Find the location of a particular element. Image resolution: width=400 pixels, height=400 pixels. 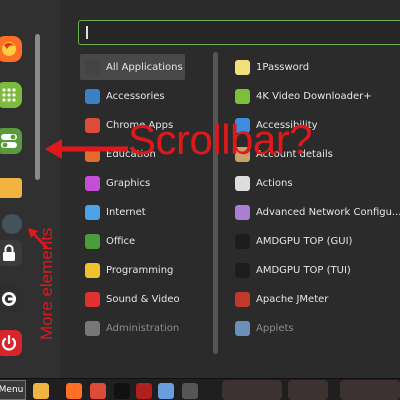

category-item-graphics: Graphics is located at coordinates (132, 183).